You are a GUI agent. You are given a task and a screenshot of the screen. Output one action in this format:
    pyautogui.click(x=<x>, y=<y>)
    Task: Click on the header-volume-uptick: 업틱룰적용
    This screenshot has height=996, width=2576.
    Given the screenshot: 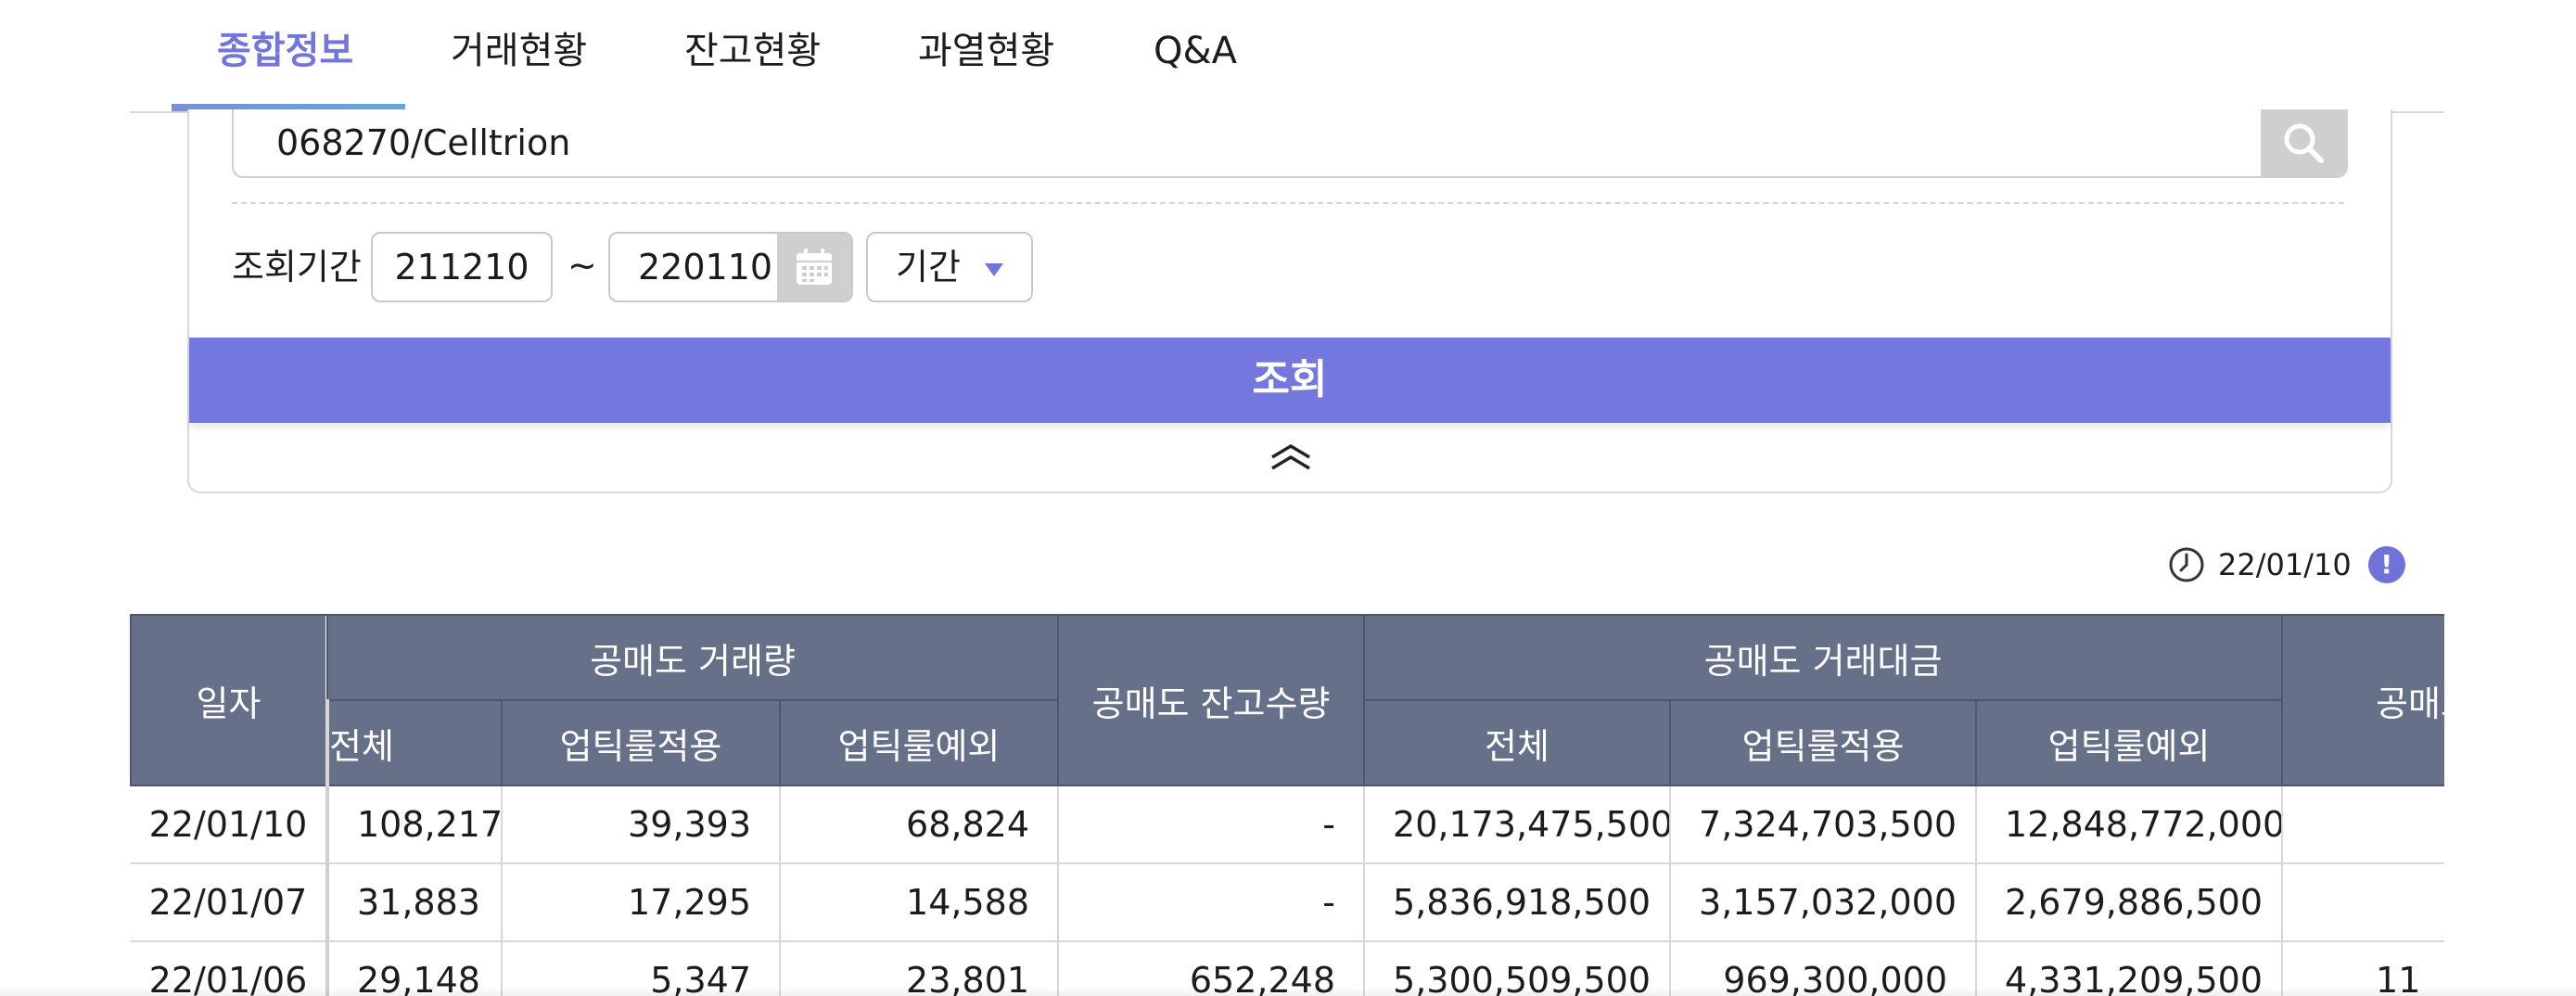 What is the action you would take?
    pyautogui.click(x=641, y=743)
    